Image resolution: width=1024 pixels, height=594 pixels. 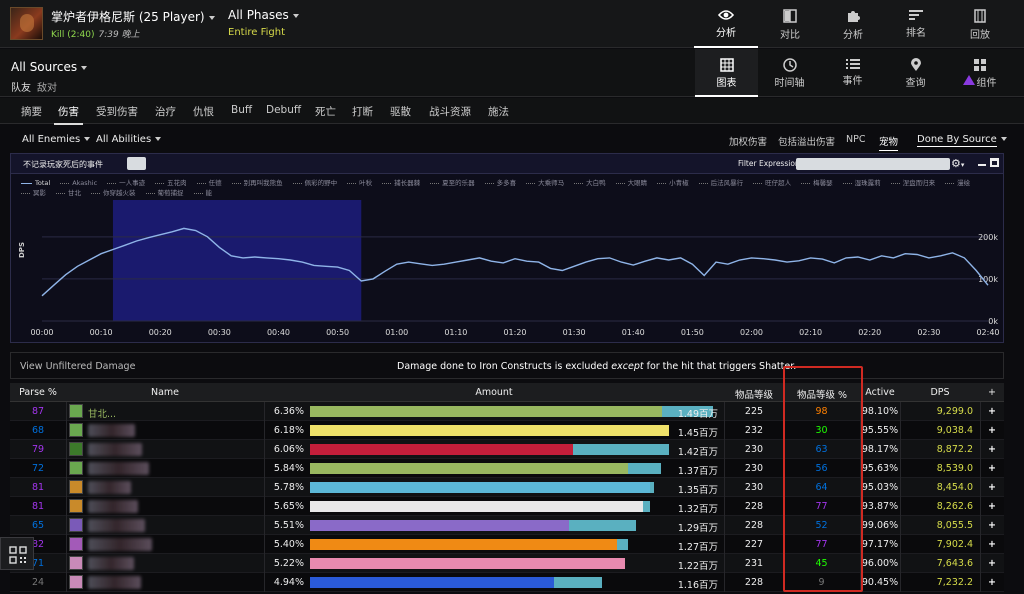 What do you see at coordinates (47, 88) in the screenshot?
I see `enemy-link: 敌对` at bounding box center [47, 88].